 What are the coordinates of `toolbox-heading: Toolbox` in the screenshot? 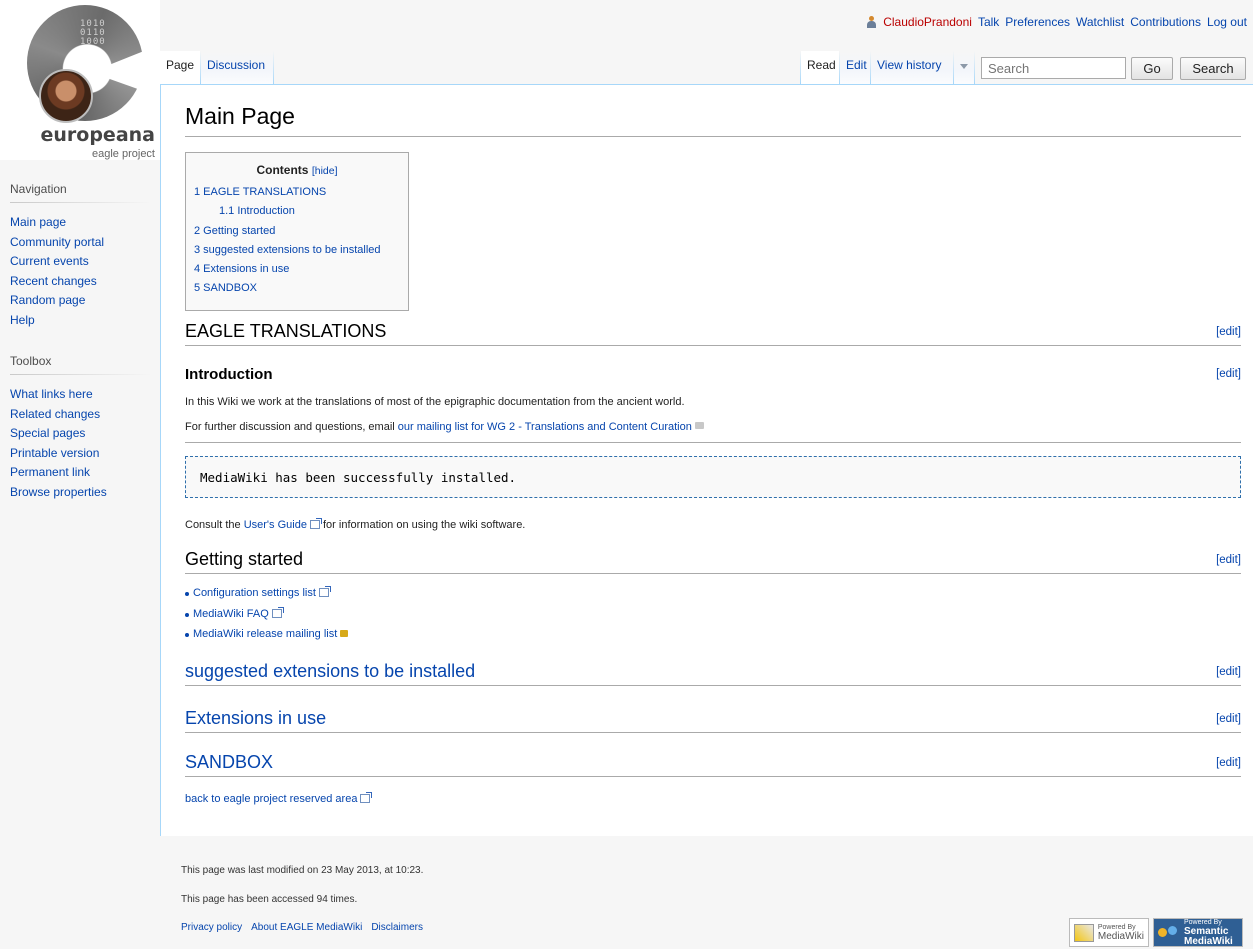 It's located at (80, 364).